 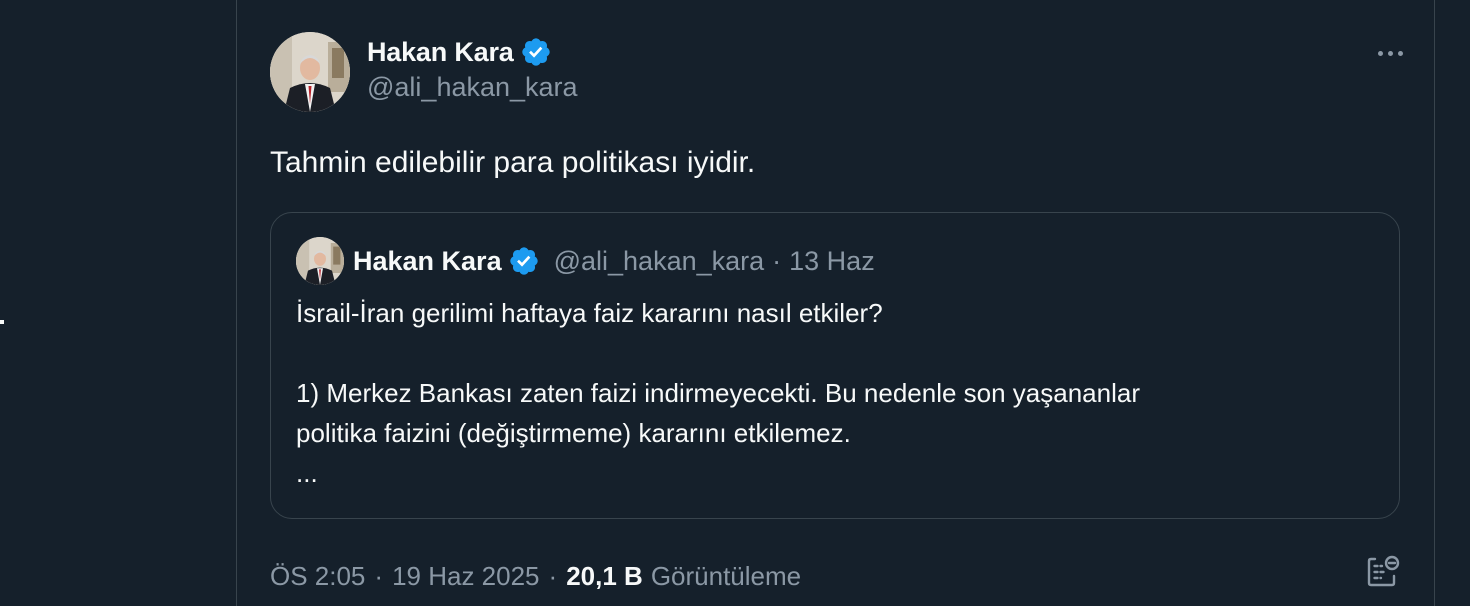 I want to click on author-display-name: Hakan Kara, so click(x=440, y=52).